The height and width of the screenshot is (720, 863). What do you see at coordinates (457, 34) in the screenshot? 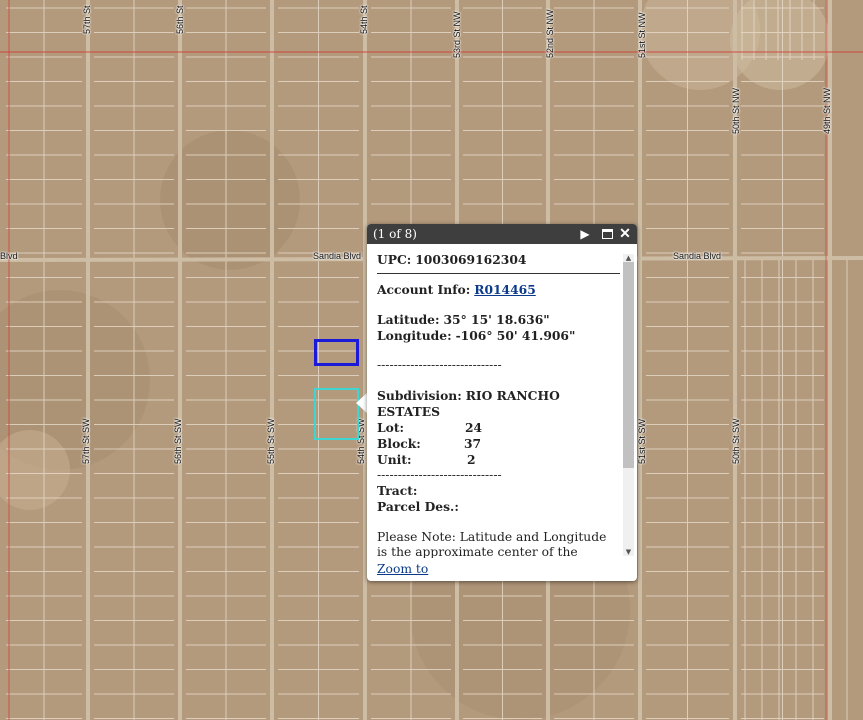
I see `road-label-53rd-n: 53rd St NW` at bounding box center [457, 34].